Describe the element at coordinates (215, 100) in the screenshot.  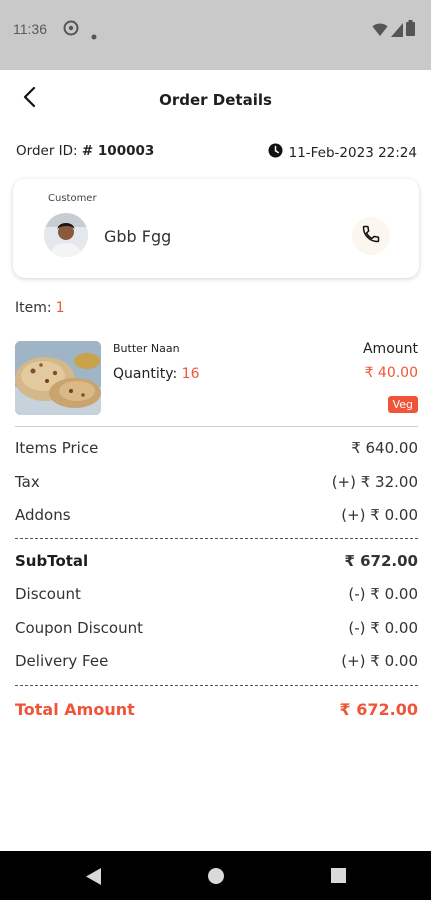
I see `page-title: Order Details` at that location.